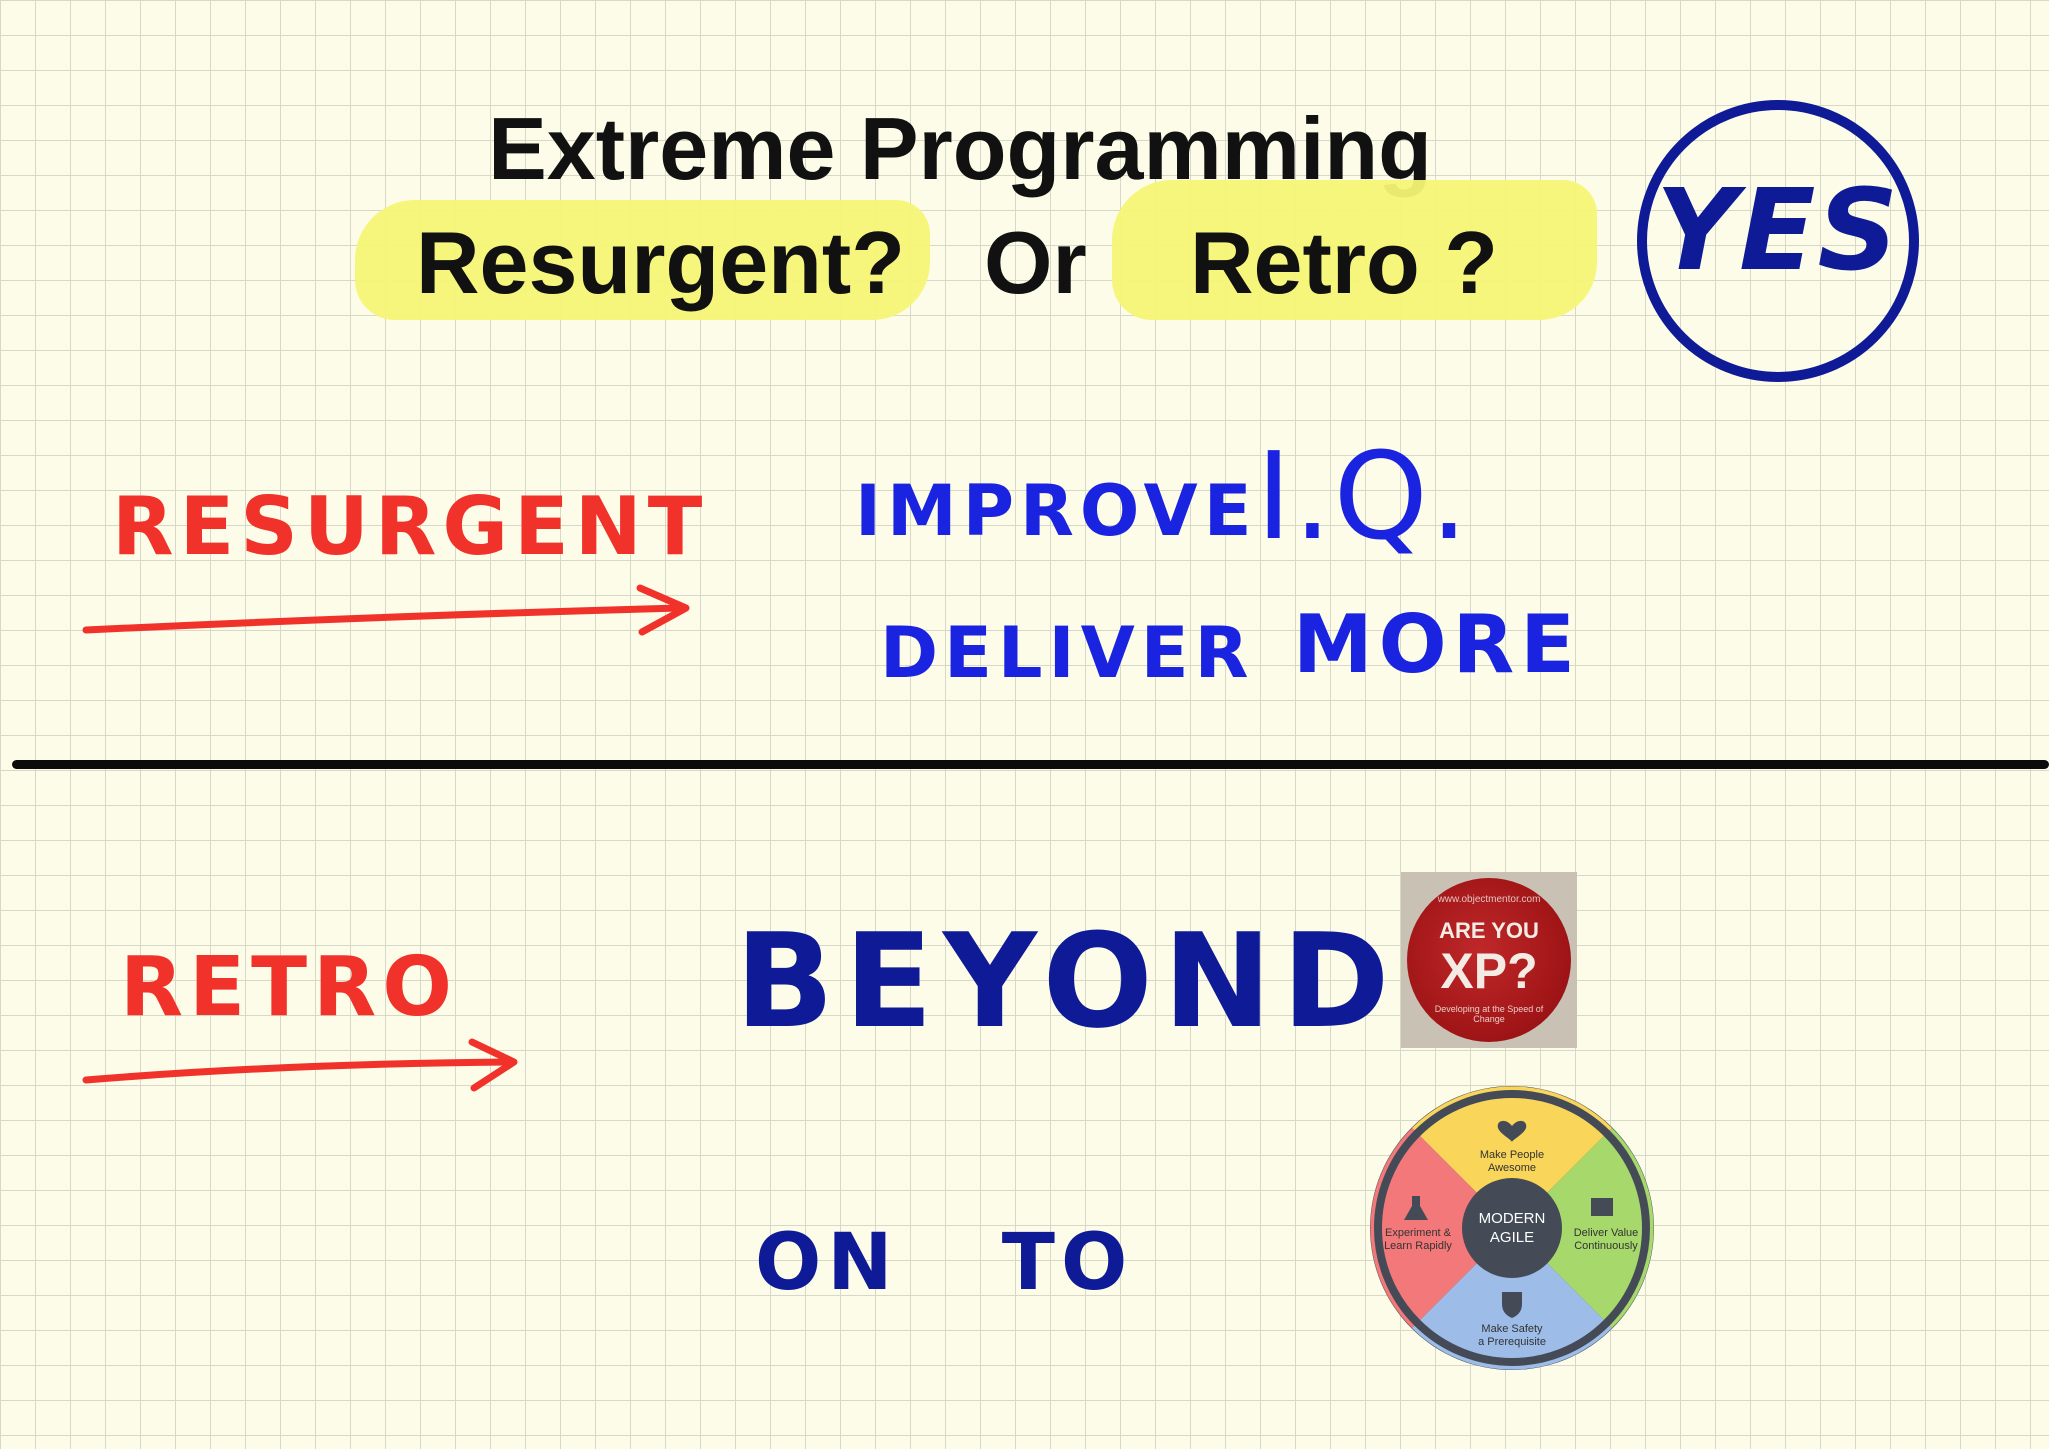  What do you see at coordinates (1418, 1246) in the screenshot?
I see `wheel-left-line2: Learn Rapidly` at bounding box center [1418, 1246].